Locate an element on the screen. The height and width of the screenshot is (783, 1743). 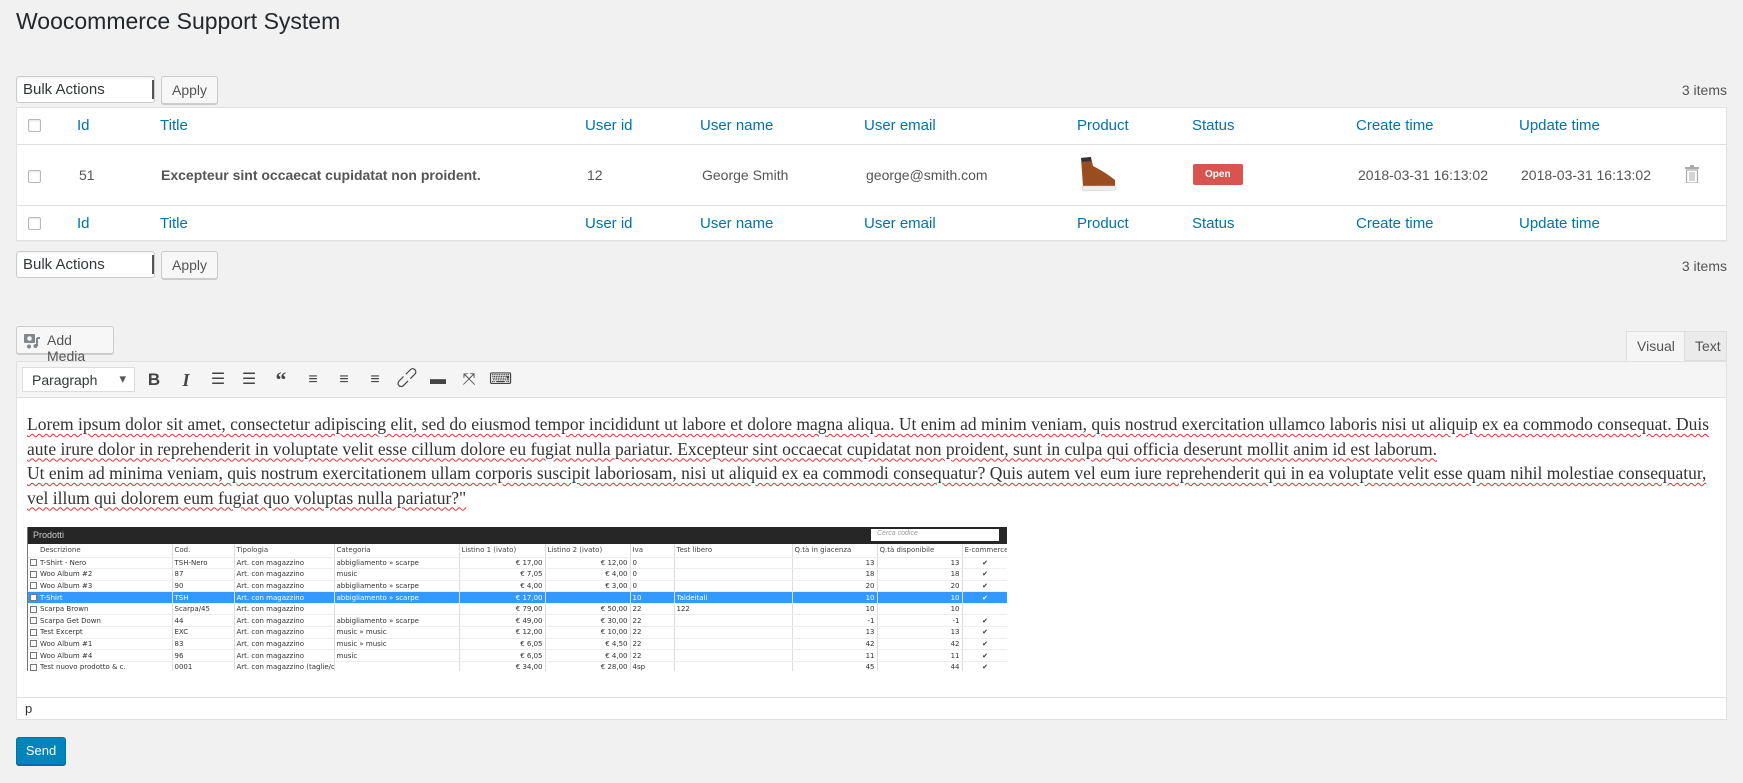
screenshot-cell: € 4,00 is located at coordinates (588, 574).